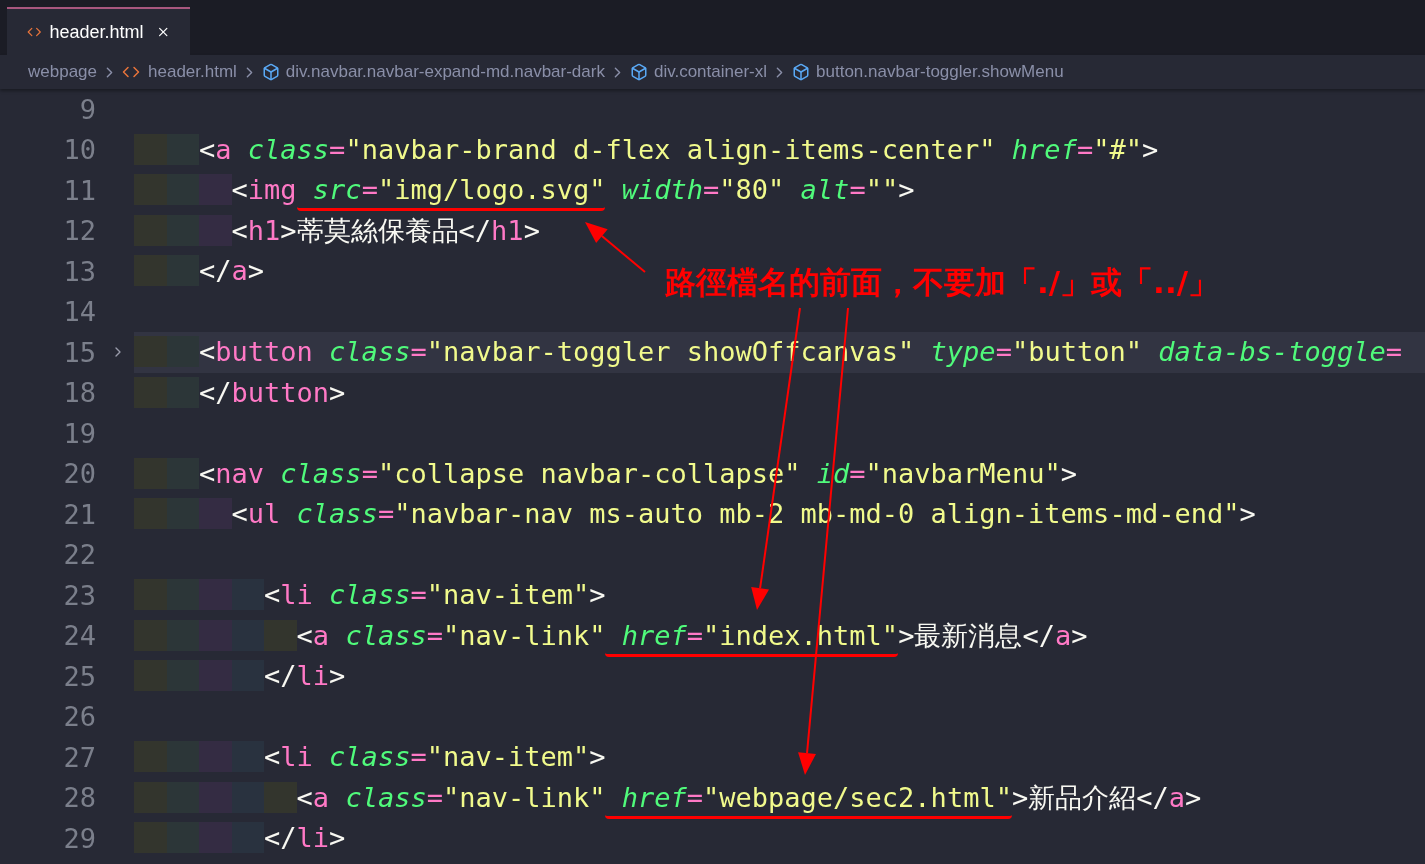 The height and width of the screenshot is (864, 1425). Describe the element at coordinates (79, 798) in the screenshot. I see `line-number: 28` at that location.